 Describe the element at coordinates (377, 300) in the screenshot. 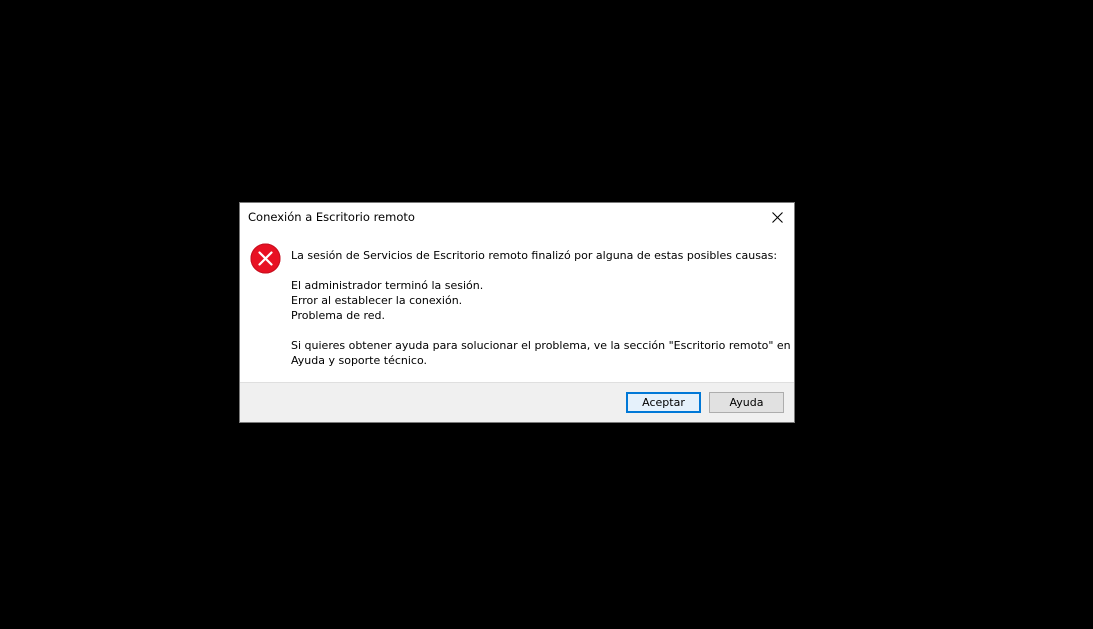

I see `cause-item: Error al establecer la conexión.` at that location.